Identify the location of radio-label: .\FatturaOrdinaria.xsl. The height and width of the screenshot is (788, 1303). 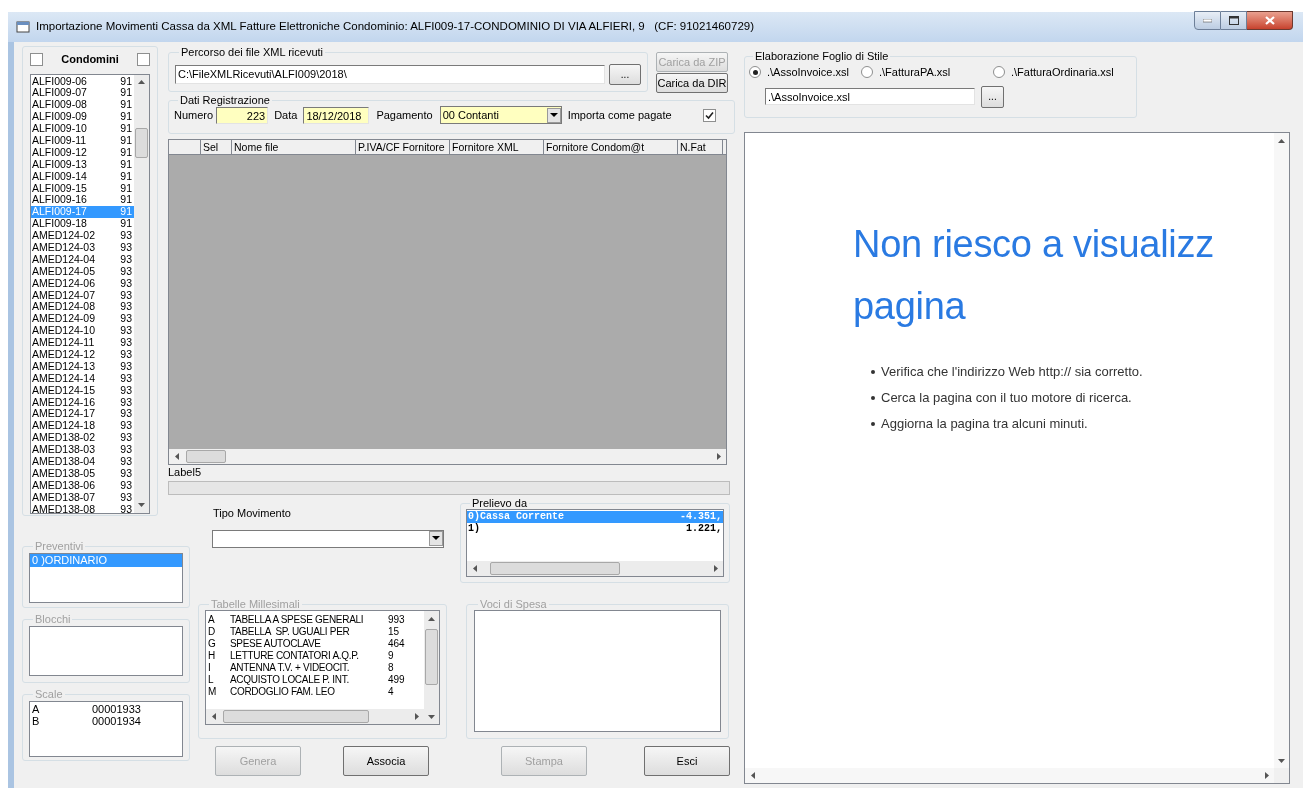
(1062, 72).